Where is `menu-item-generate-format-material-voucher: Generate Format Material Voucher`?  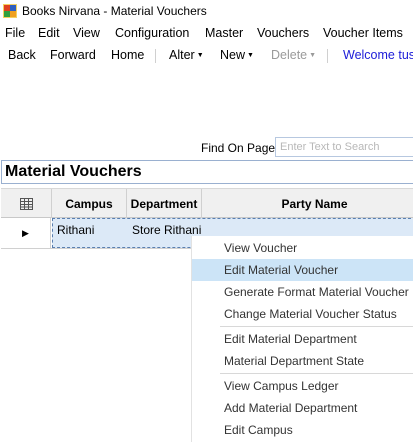
menu-item-generate-format-material-voucher: Generate Format Material Voucher is located at coordinates (302, 292).